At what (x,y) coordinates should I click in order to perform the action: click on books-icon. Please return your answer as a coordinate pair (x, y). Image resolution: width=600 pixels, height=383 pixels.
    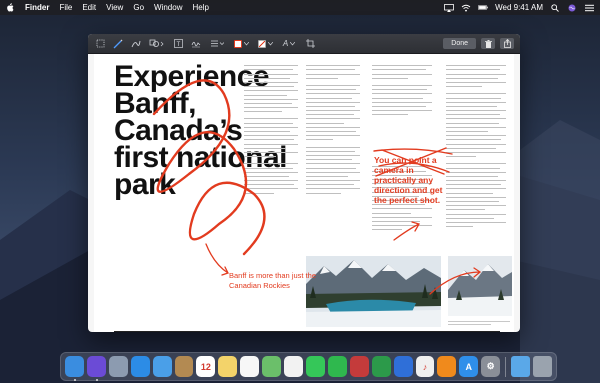
    Looking at the image, I should click on (447, 366).